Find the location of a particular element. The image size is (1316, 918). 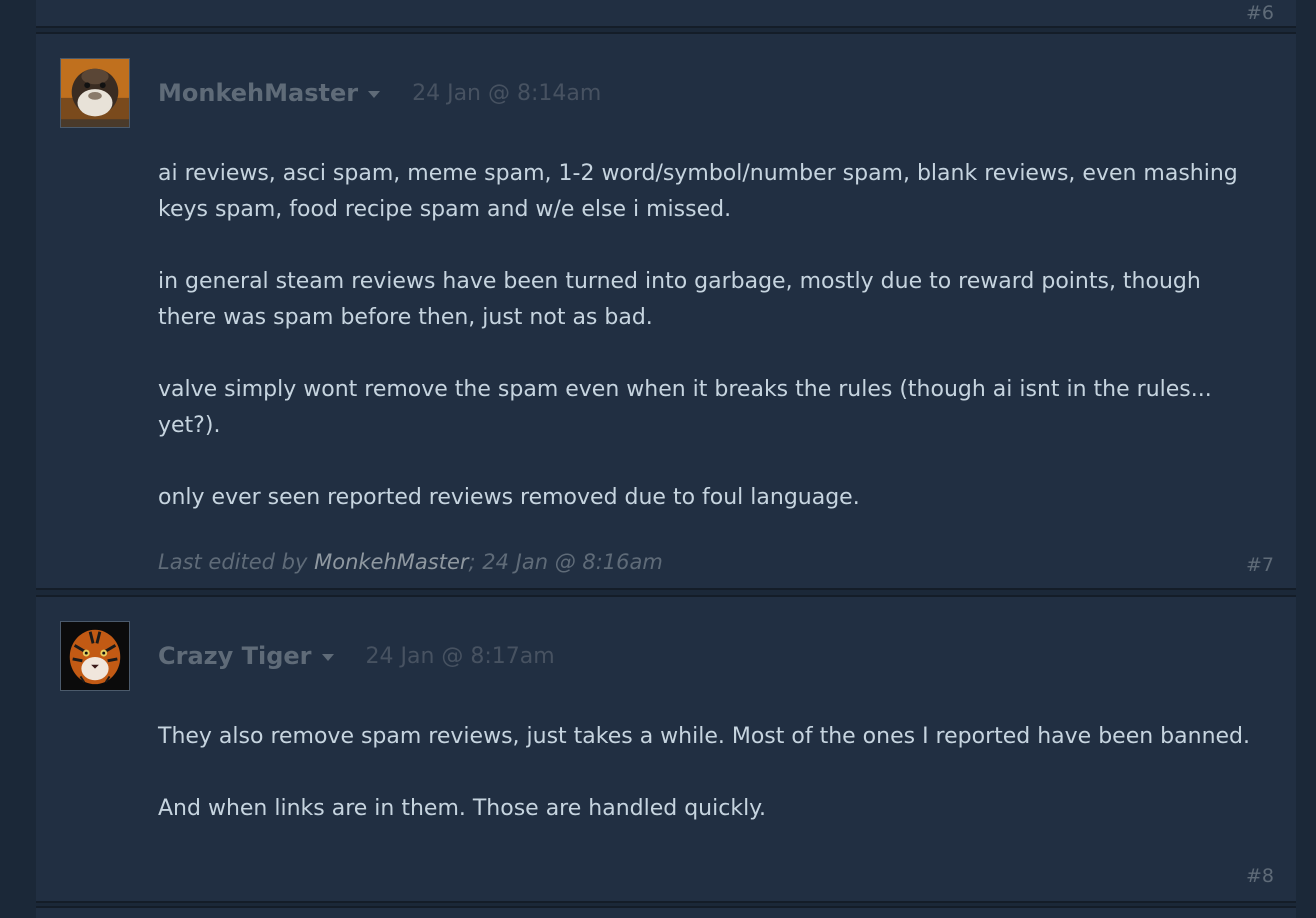

post-timestamp: 24 Jan @ 8:17am is located at coordinates (460, 656).